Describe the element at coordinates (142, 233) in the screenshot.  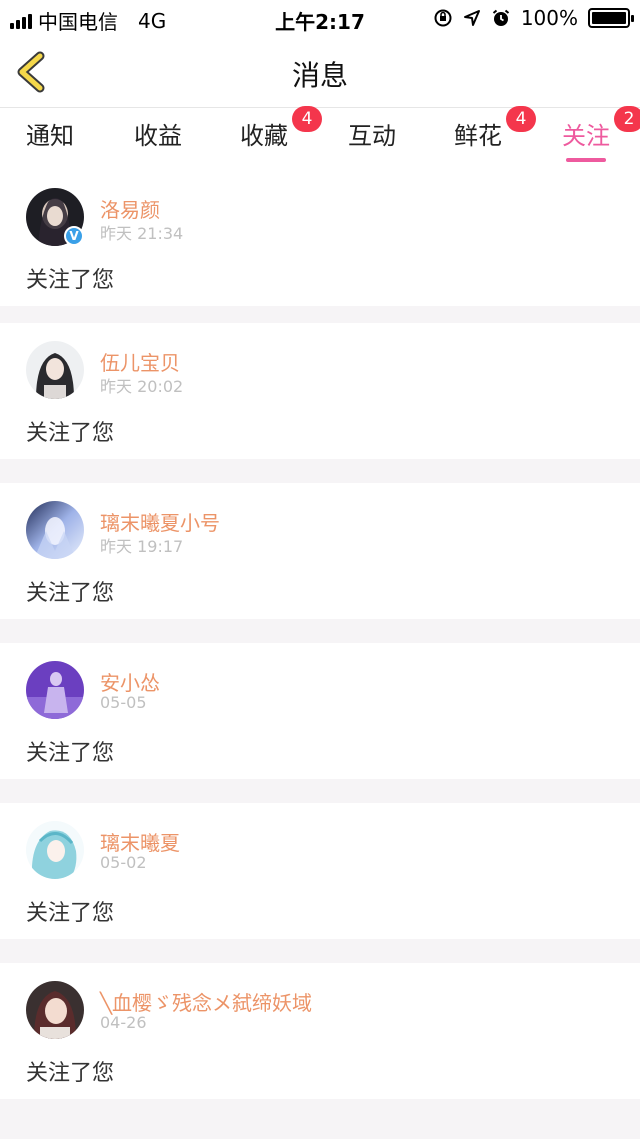
I see `timestamp: 昨天 21:34` at that location.